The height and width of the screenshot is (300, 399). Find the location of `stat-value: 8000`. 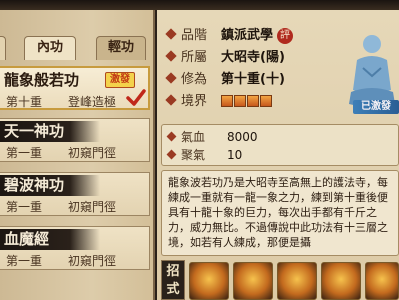

stat-value: 8000 is located at coordinates (242, 137).